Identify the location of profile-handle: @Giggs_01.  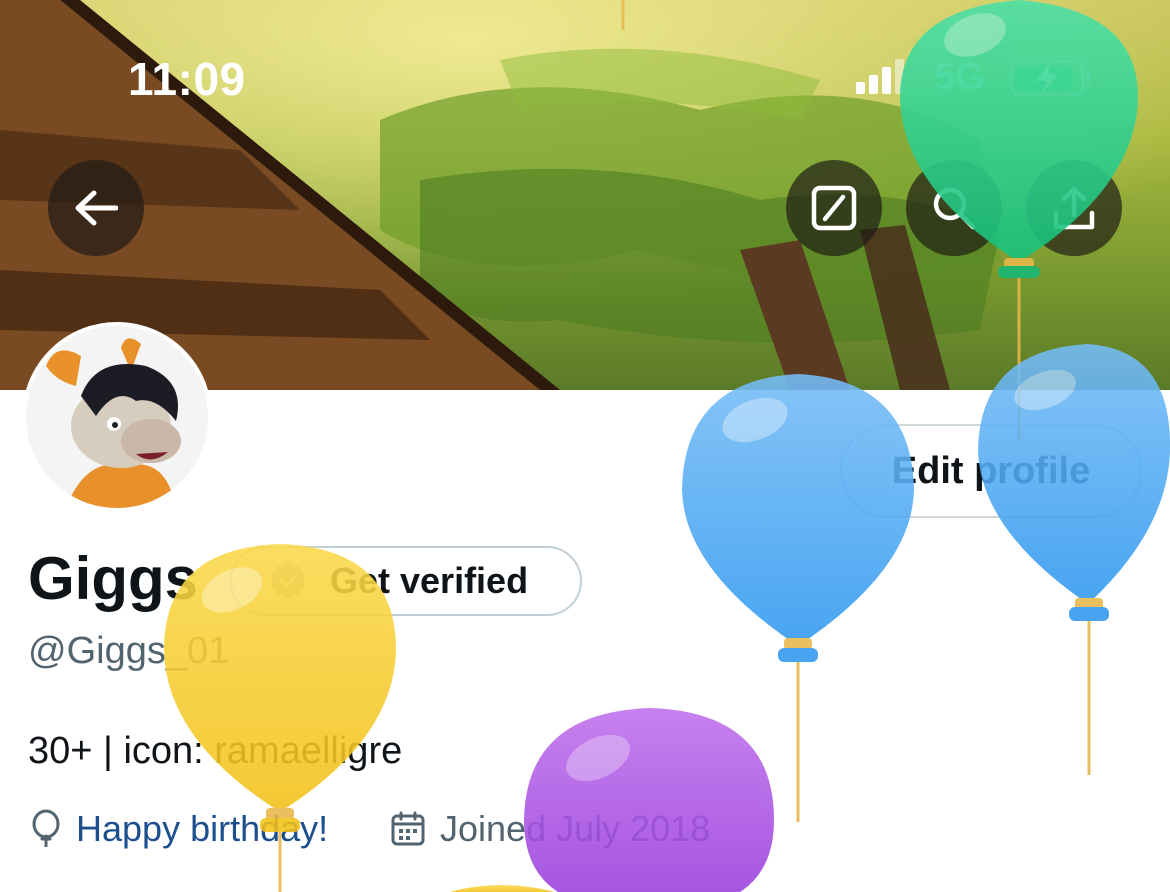
(129, 651).